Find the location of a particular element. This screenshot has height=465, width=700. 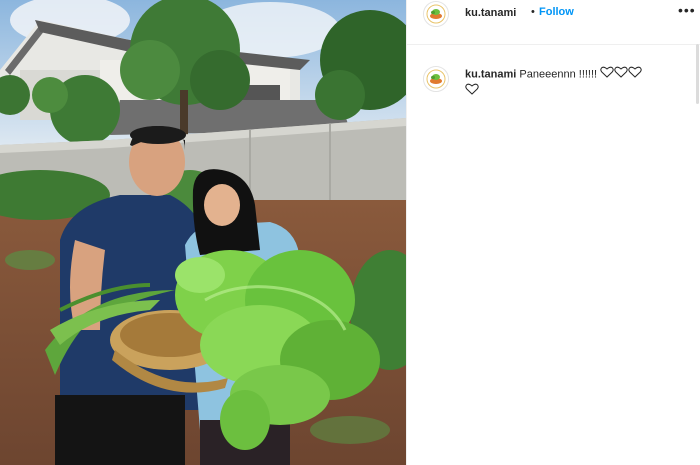

caption-avatar is located at coordinates (436, 79).